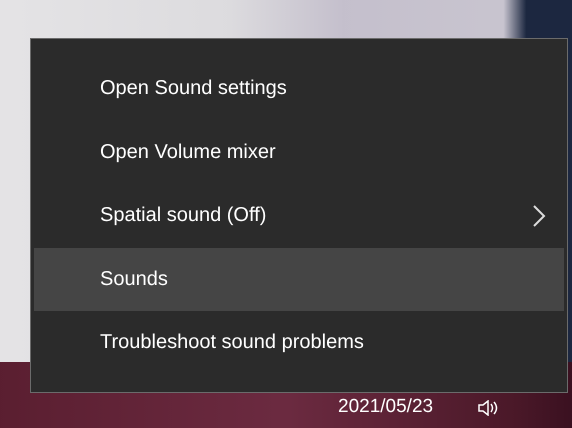  Describe the element at coordinates (299, 279) in the screenshot. I see `menu-item: Sounds` at that location.